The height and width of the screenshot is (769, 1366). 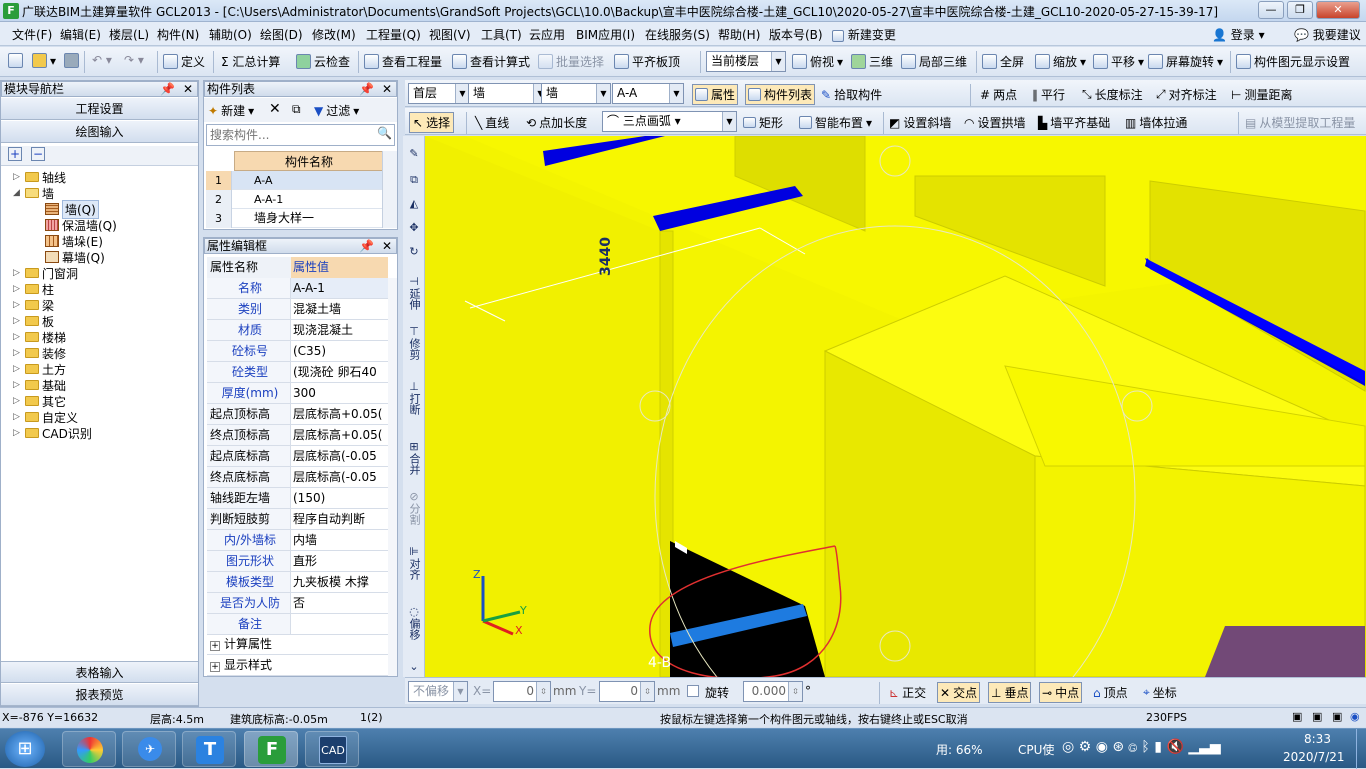 What do you see at coordinates (998, 94) in the screenshot?
I see `two-points-button: # 两点` at bounding box center [998, 94].